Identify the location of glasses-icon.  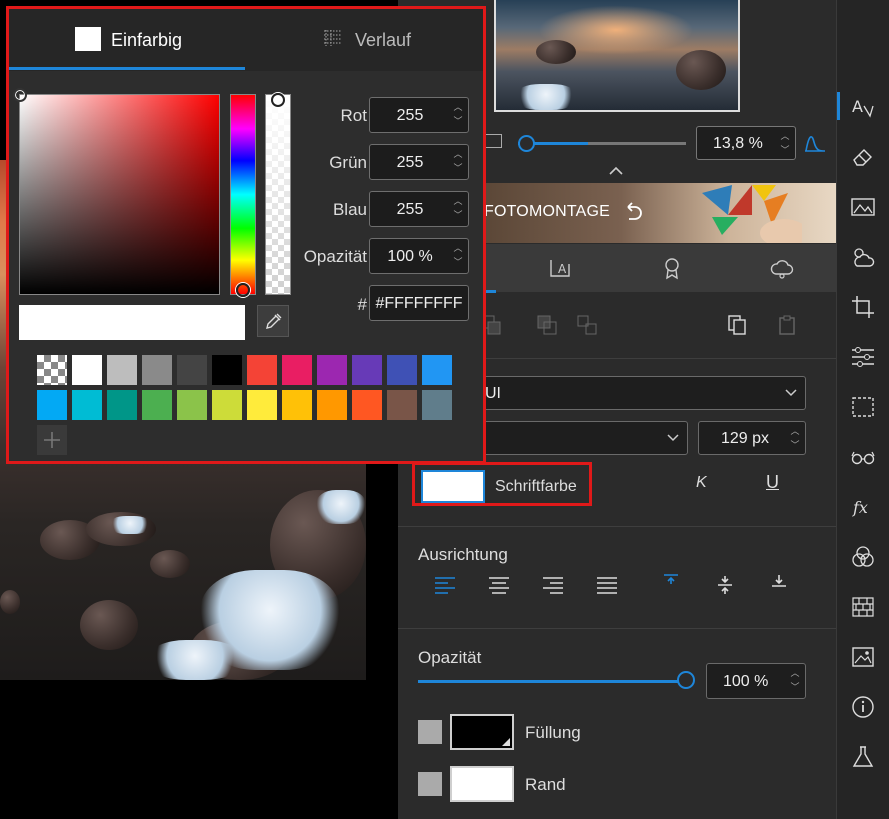
(863, 457).